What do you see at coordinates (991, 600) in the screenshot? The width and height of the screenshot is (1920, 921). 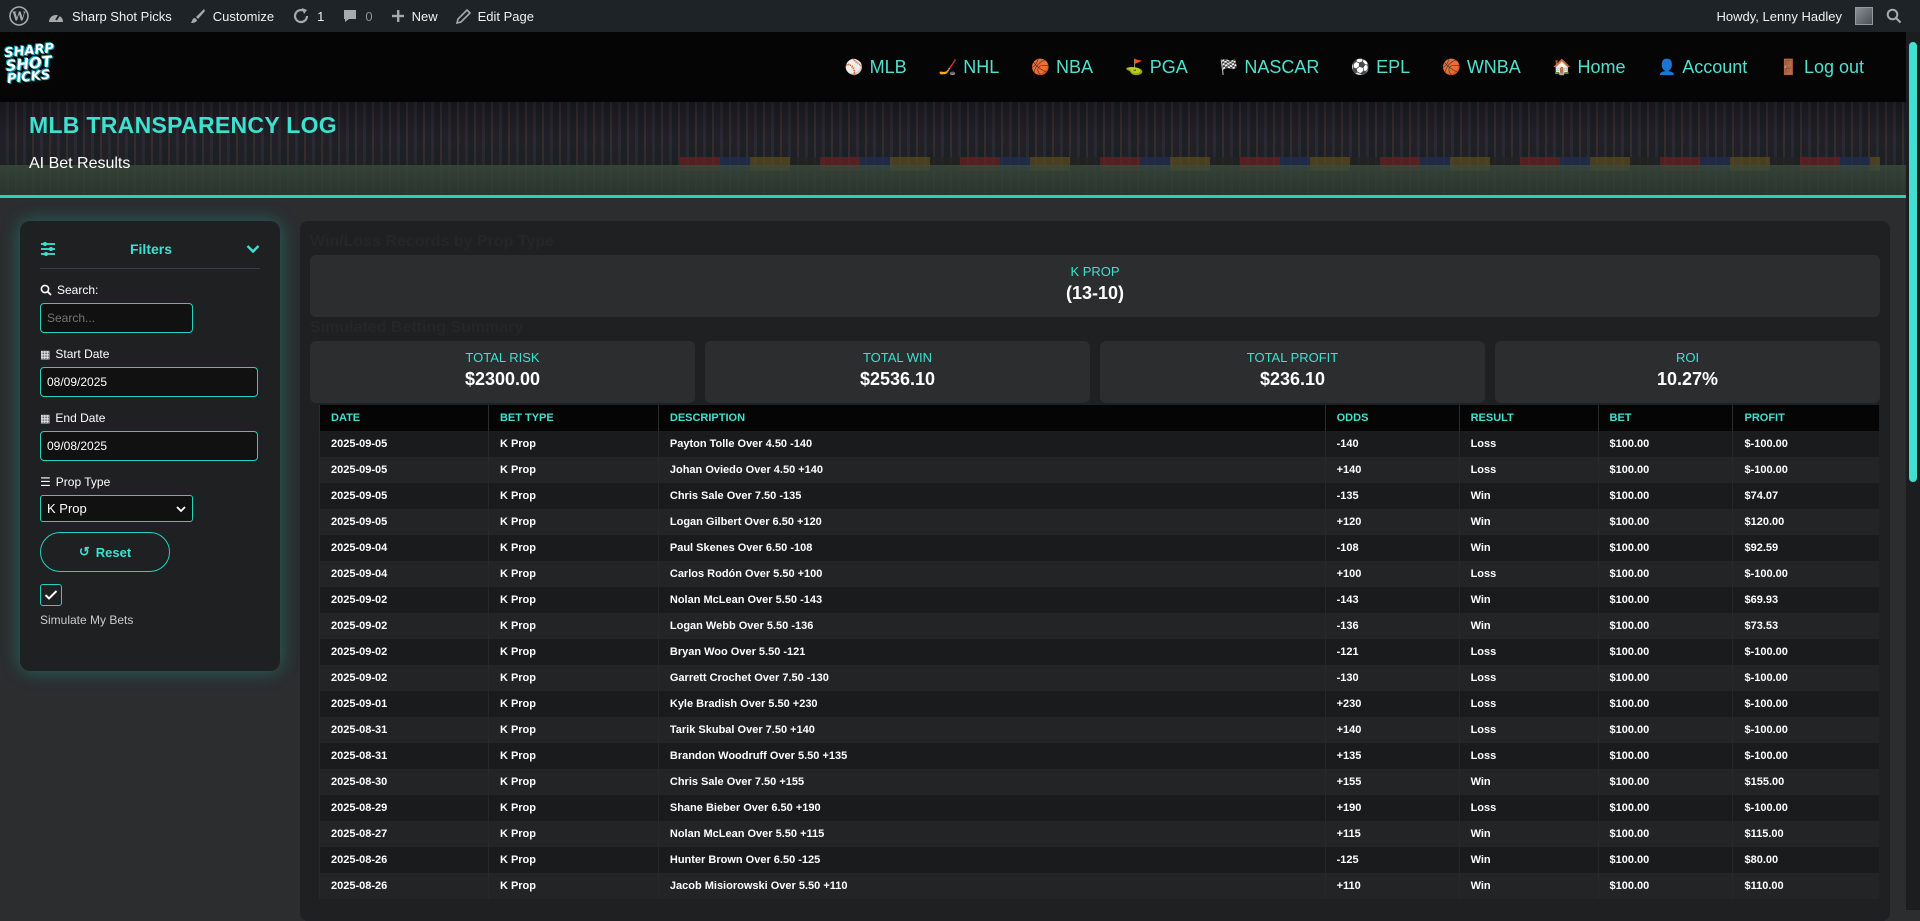 I see `cell-description: Nolan McLean Over 5.50 -143` at bounding box center [991, 600].